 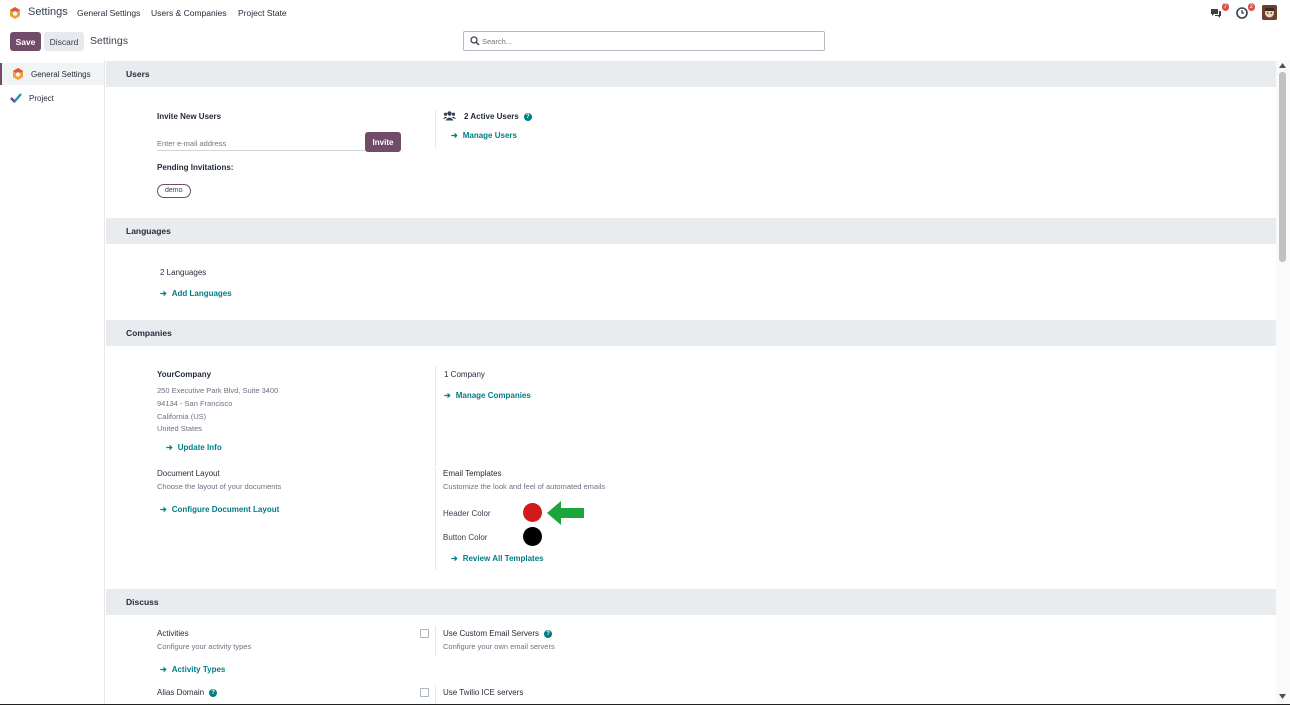 I want to click on avatar-face-icon, so click(x=1269, y=12).